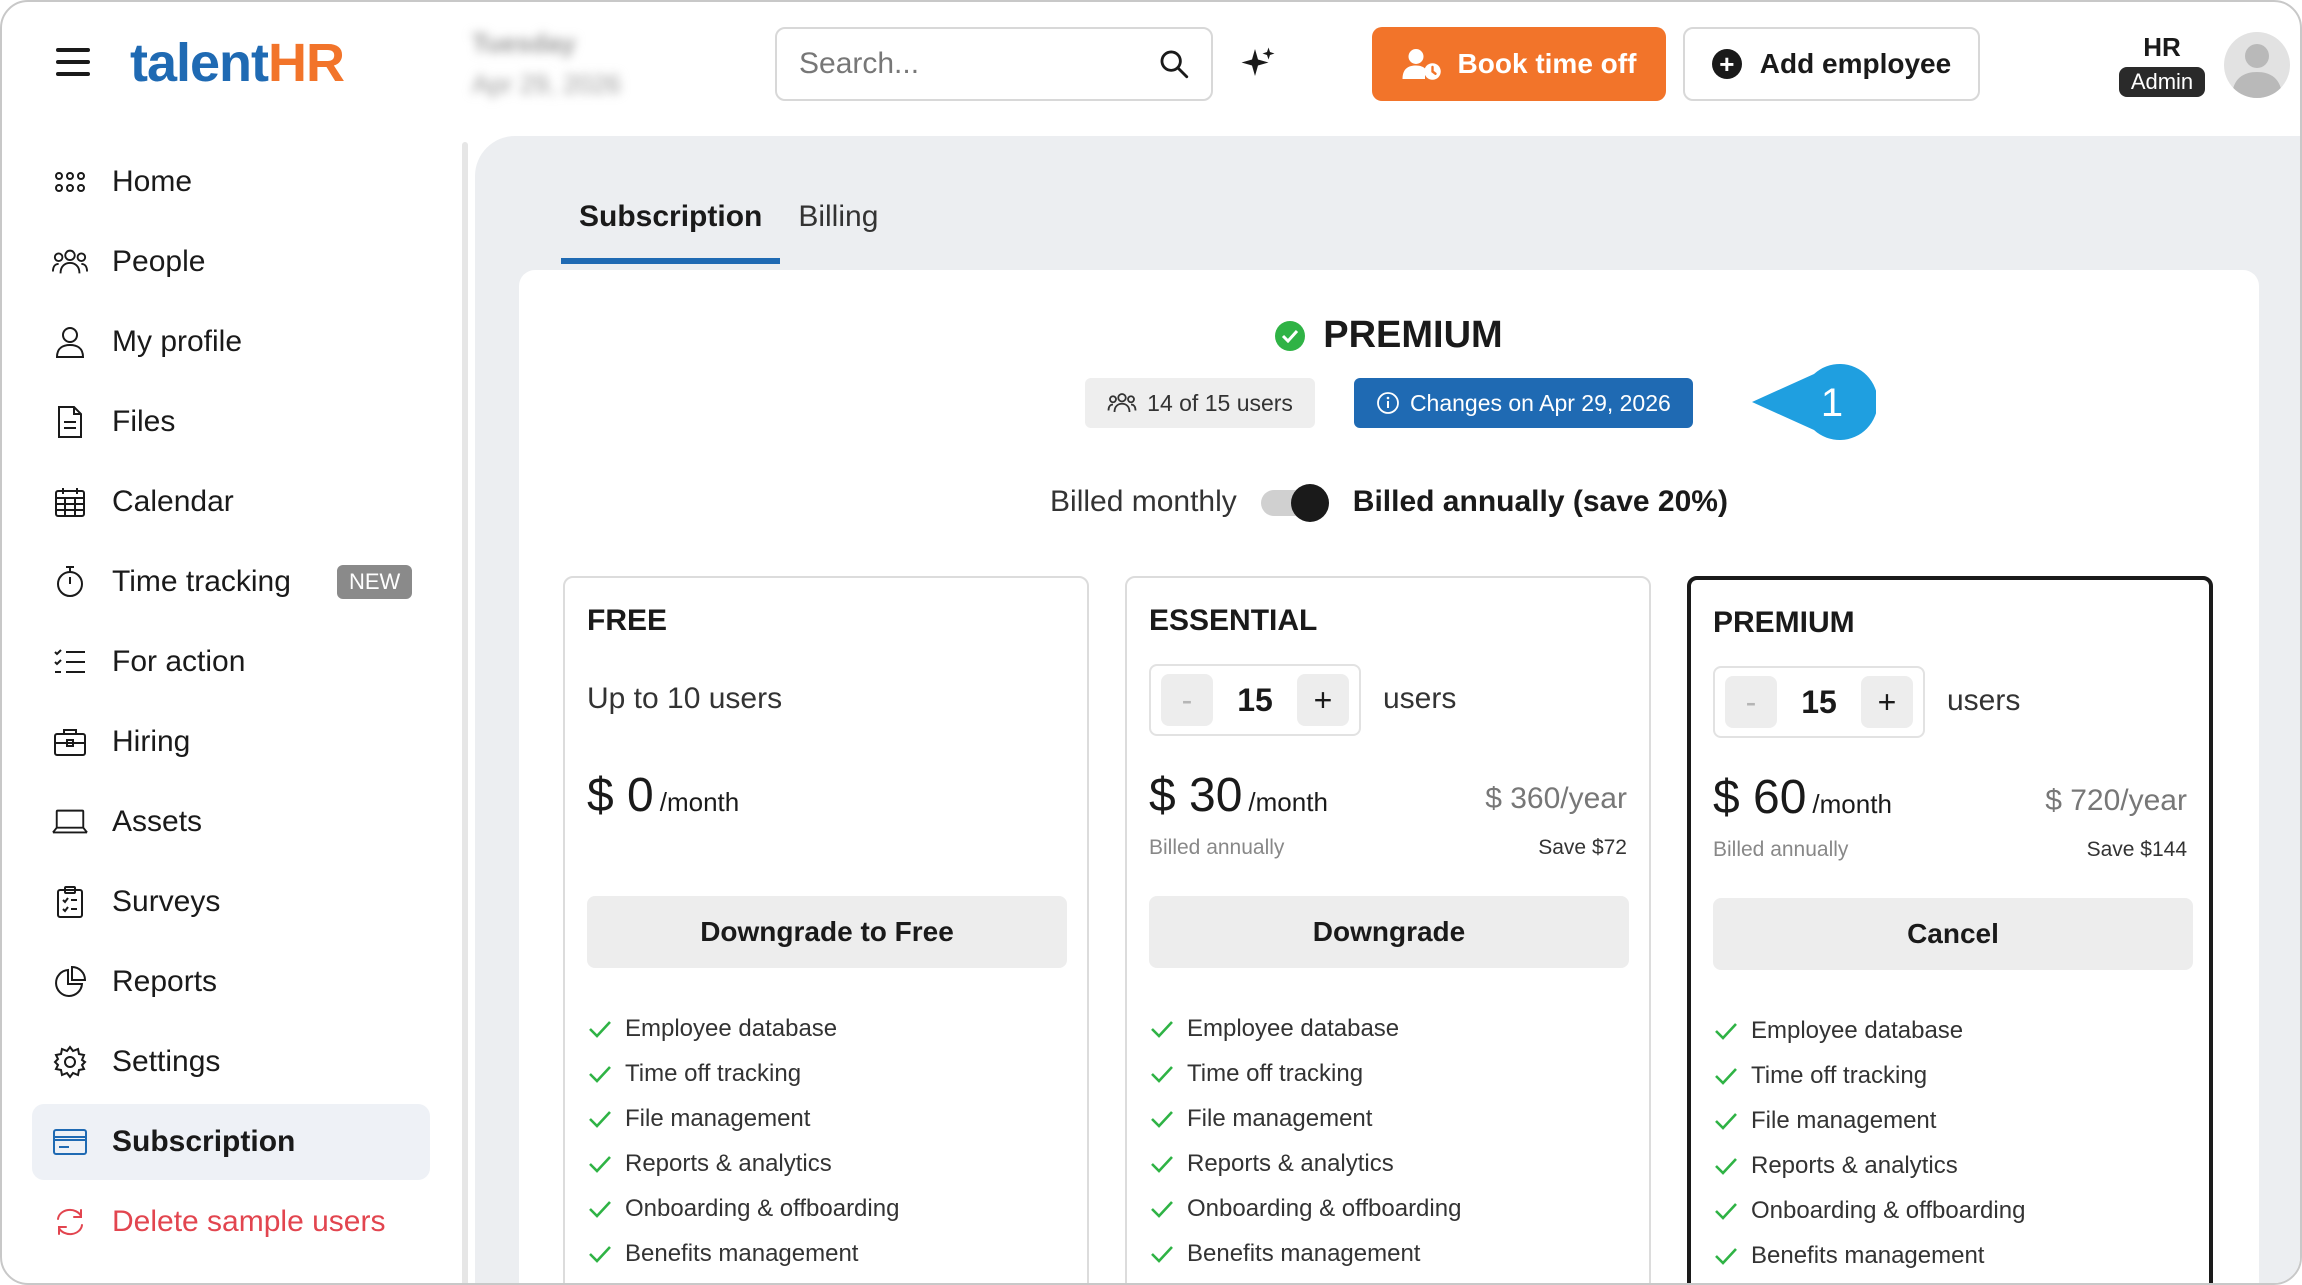 Image resolution: width=2302 pixels, height=1285 pixels. I want to click on sidebar-item-delete-sample-users: Delete sample users, so click(231, 1222).